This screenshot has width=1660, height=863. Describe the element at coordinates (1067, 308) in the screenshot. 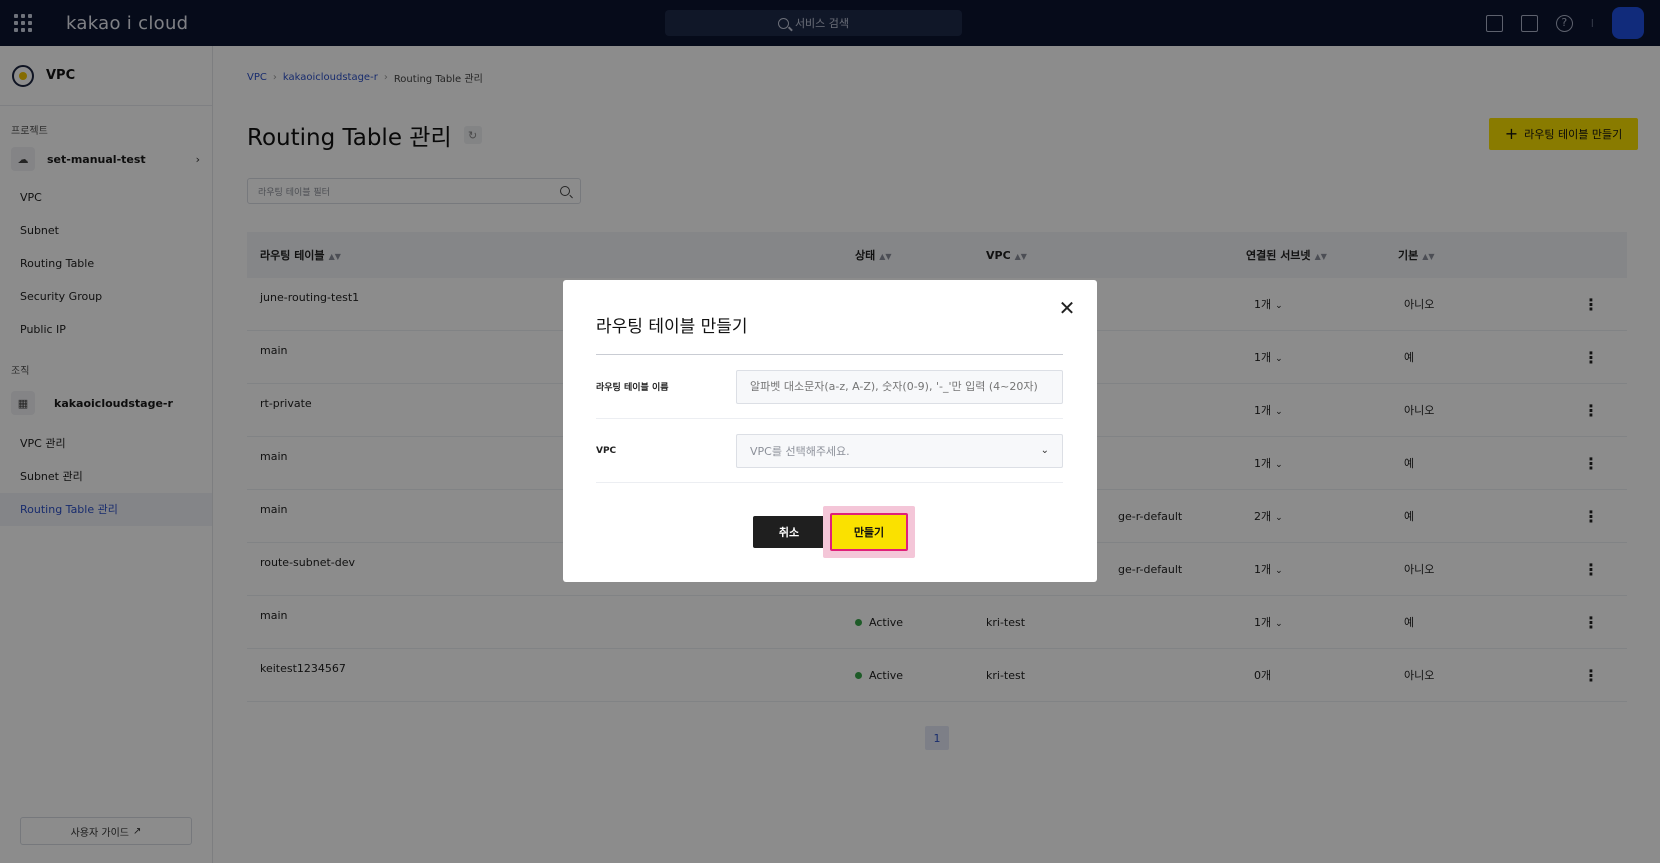

I see `close-icon: ✕` at that location.